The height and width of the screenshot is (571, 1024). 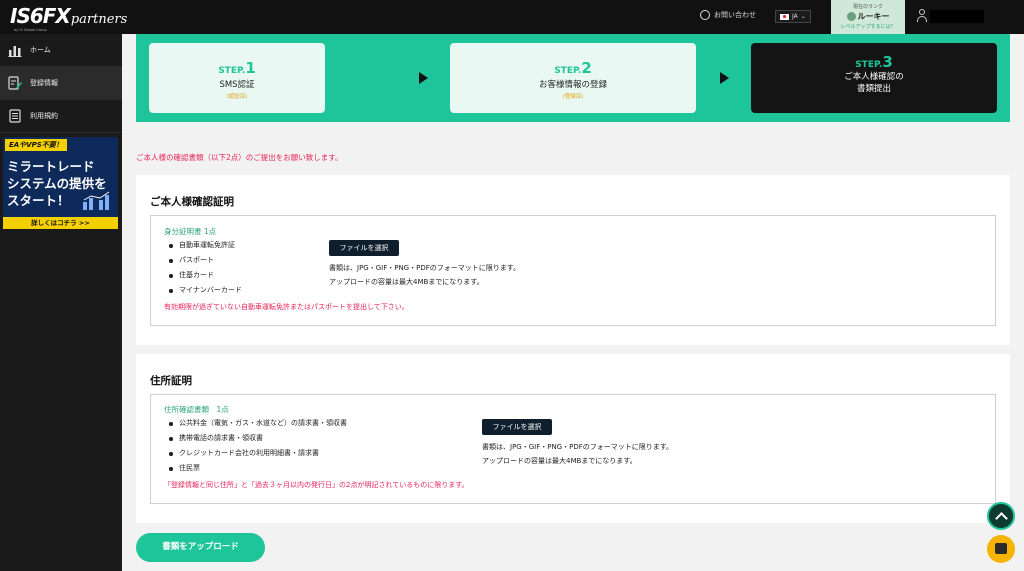 I want to click on japan-flag-icon, so click(x=784, y=16).